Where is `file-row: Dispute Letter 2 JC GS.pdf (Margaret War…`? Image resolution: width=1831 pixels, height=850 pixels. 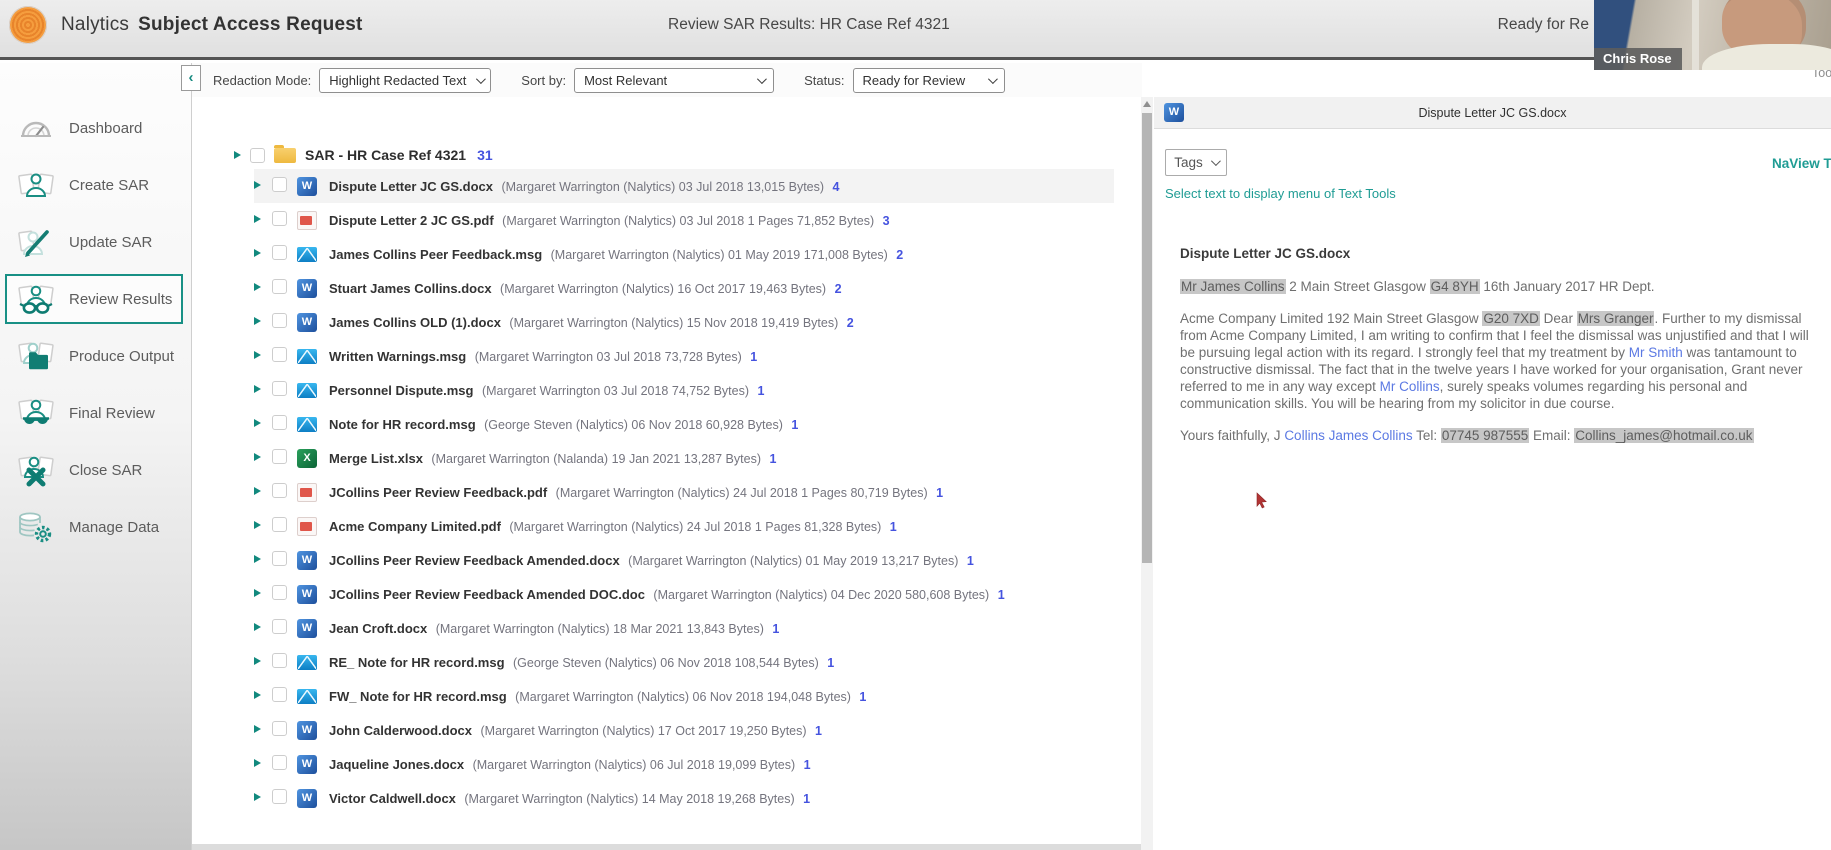
file-row: Dispute Letter 2 JC GS.pdf (Margaret War… is located at coordinates (697, 220).